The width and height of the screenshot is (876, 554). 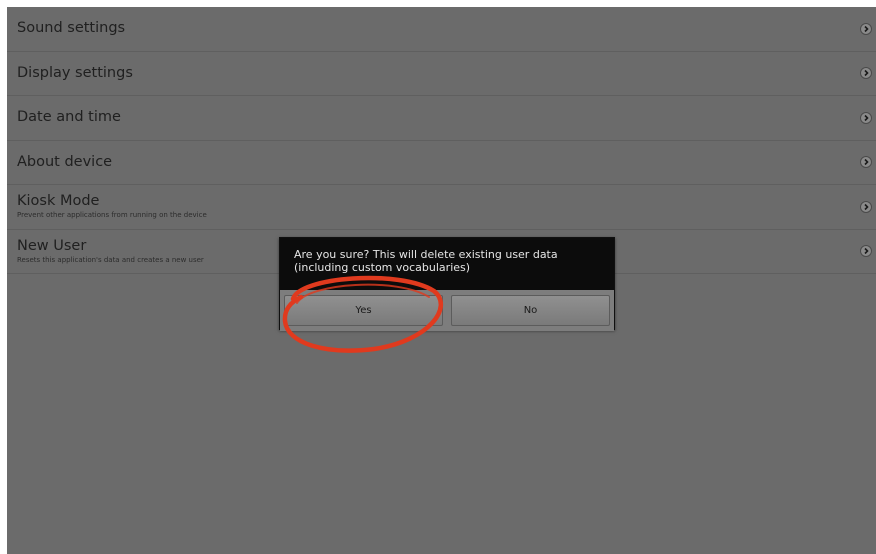 What do you see at coordinates (71, 28) in the screenshot?
I see `settings-item-title: Sound settings` at bounding box center [71, 28].